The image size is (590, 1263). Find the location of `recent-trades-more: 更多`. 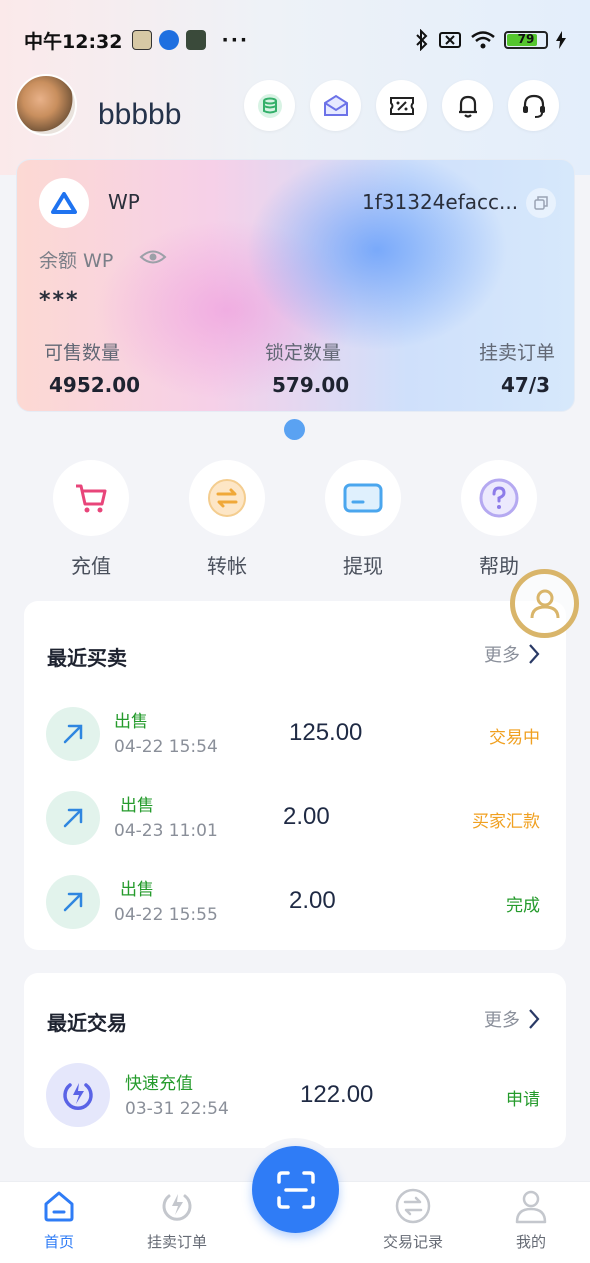

recent-trades-more: 更多 is located at coordinates (512, 654).